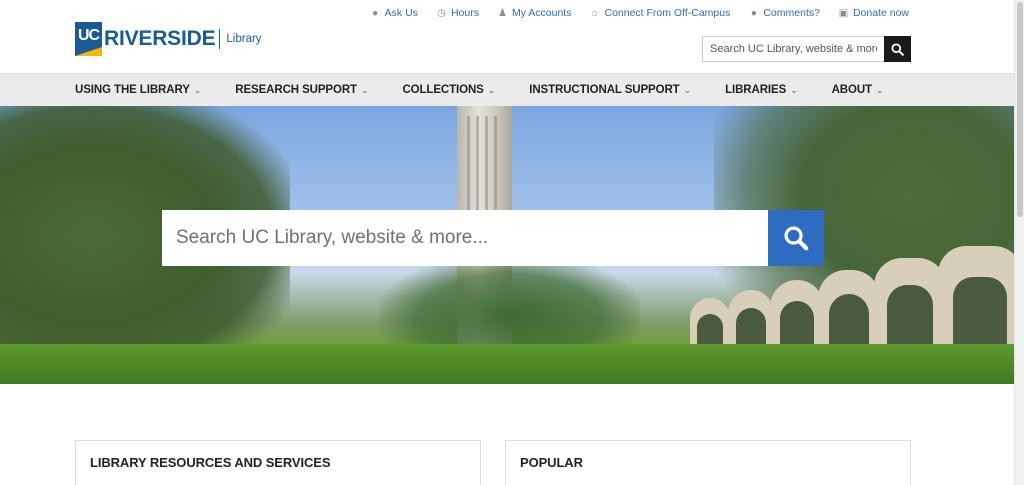 This screenshot has height=485, width=1024. I want to click on ask-us-label: Ask Us, so click(401, 13).